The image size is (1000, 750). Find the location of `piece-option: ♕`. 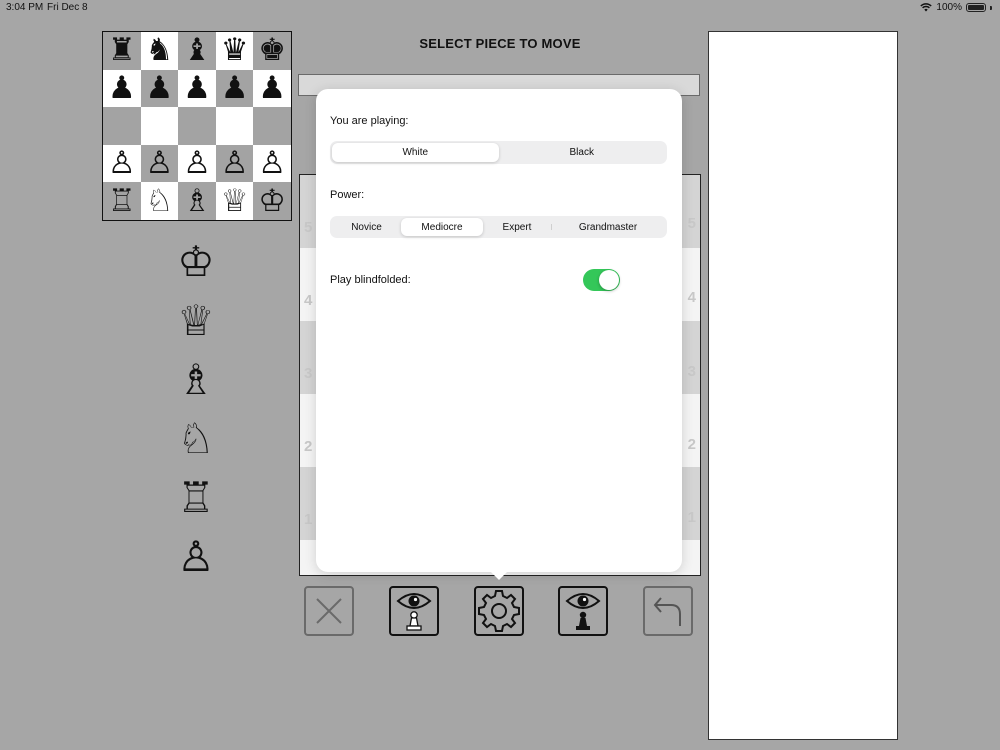

piece-option: ♕ is located at coordinates (196, 320).